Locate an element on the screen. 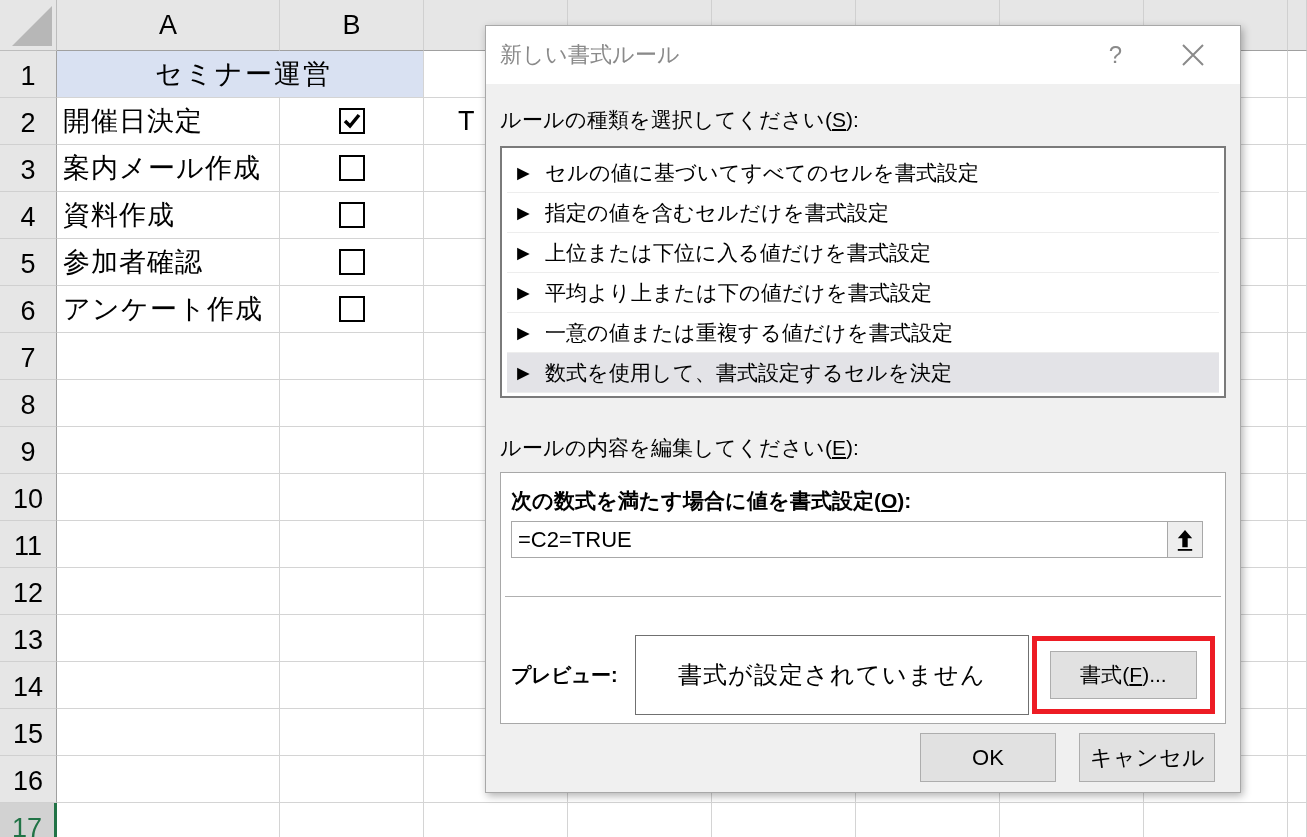  preview-label: プレビュー: is located at coordinates (565, 675).